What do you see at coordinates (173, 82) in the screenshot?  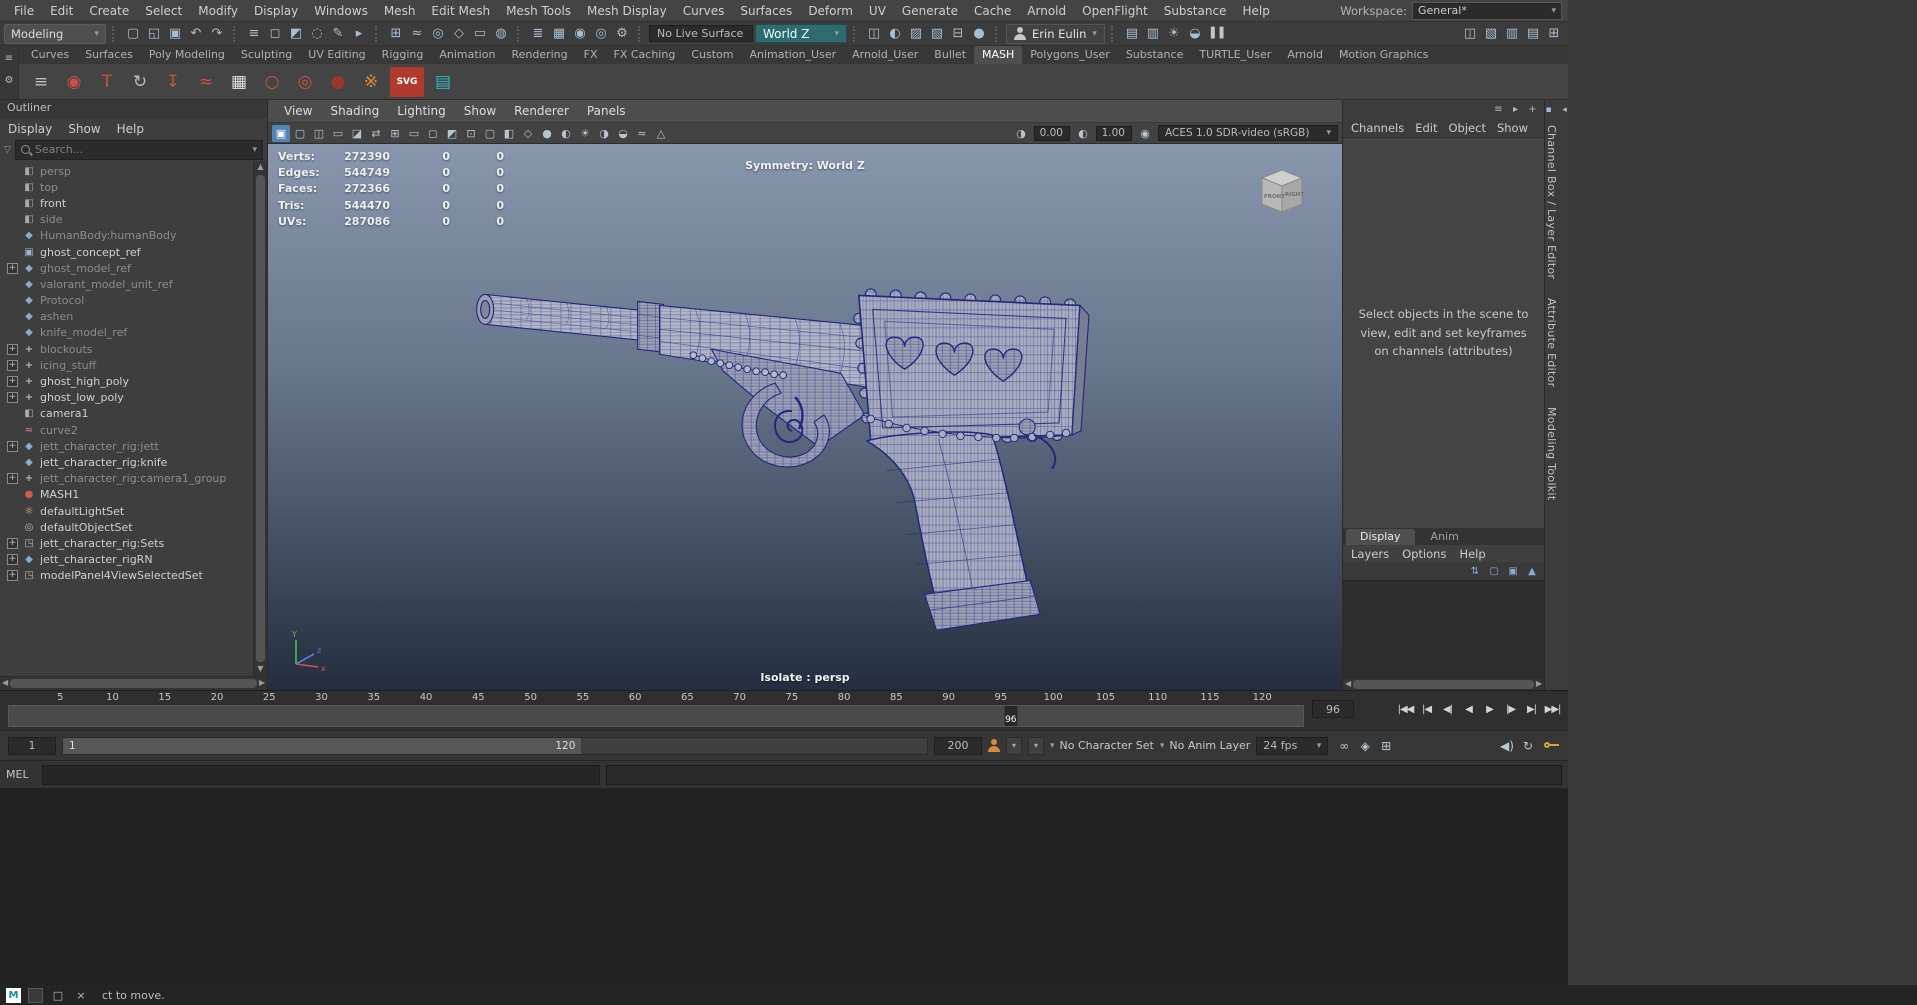 I see `import-tray-icon: ↧` at bounding box center [173, 82].